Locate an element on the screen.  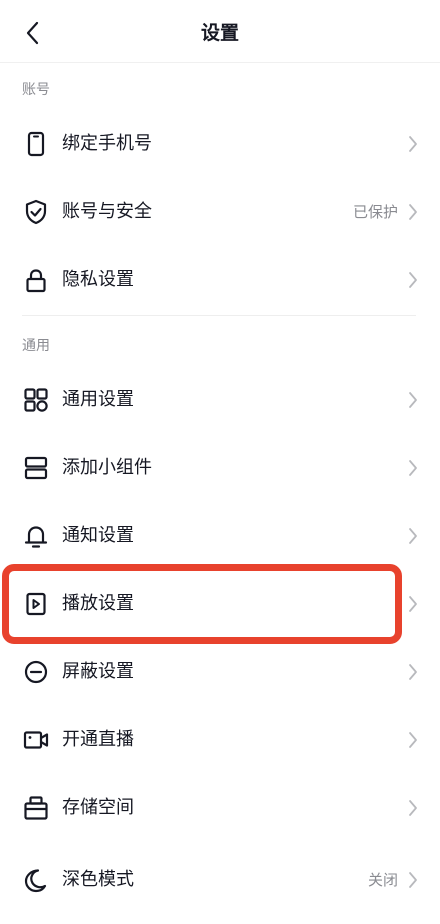
settings-item-value: 关闭 is located at coordinates (382, 880).